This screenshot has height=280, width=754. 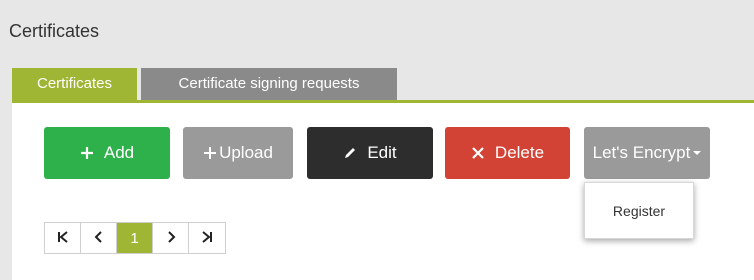 I want to click on pagination: 1, so click(x=135, y=238).